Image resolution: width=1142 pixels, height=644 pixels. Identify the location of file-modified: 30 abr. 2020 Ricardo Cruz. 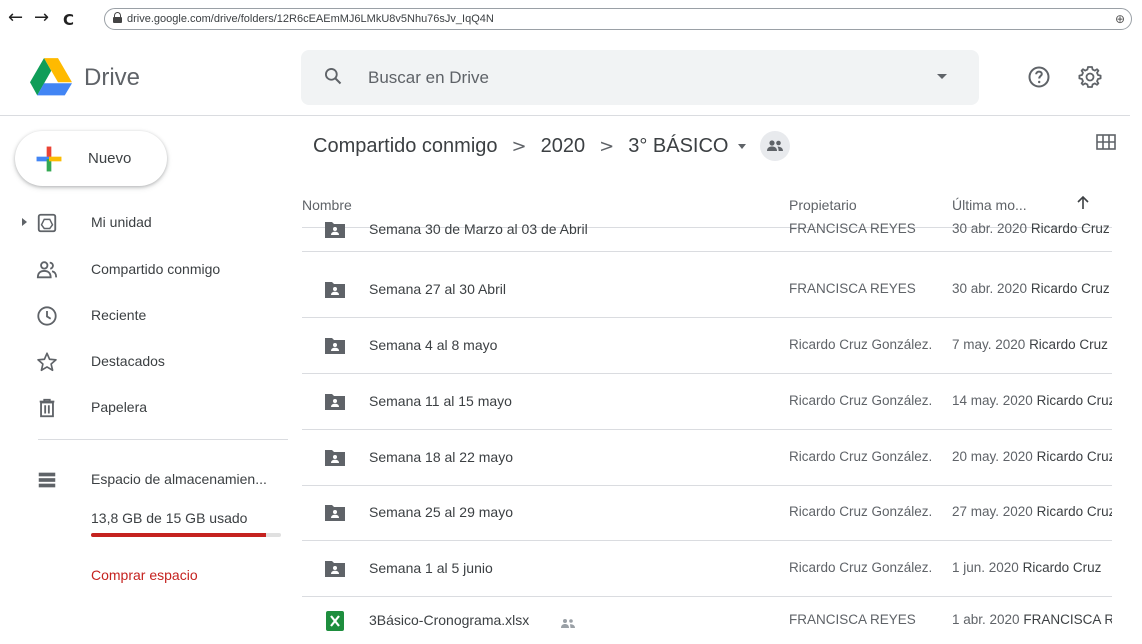
(1032, 228).